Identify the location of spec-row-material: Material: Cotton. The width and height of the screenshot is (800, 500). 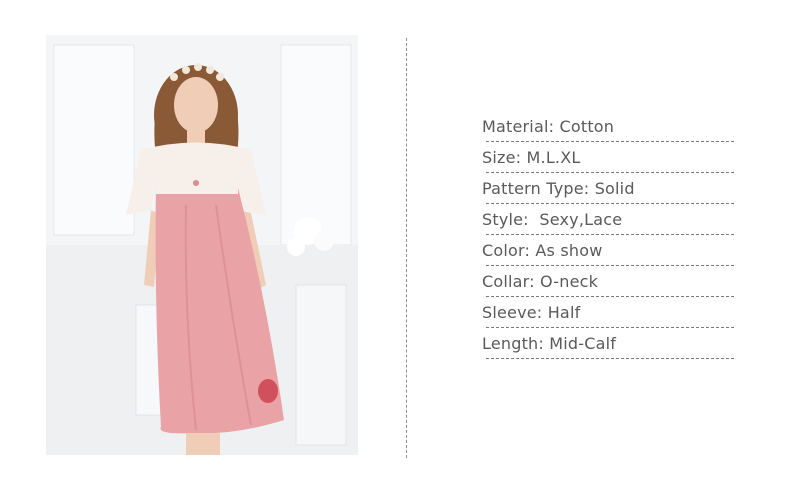
(608, 126).